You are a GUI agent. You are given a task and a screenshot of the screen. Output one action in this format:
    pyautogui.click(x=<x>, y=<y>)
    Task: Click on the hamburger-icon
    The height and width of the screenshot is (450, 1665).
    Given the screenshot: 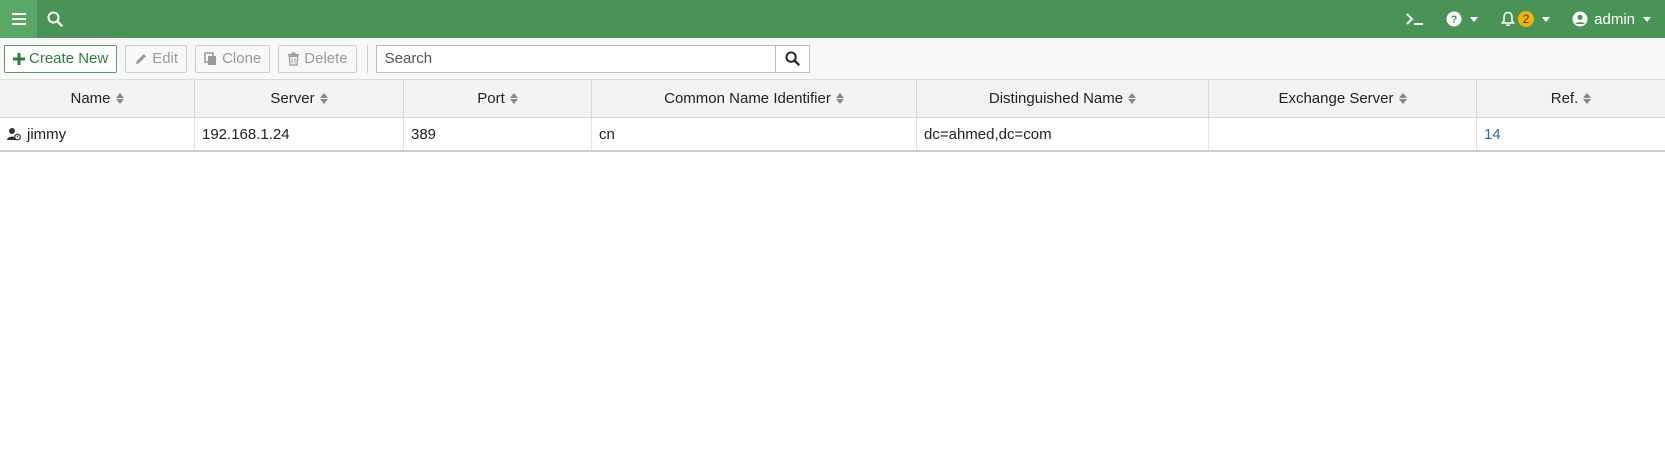 What is the action you would take?
    pyautogui.click(x=18, y=19)
    